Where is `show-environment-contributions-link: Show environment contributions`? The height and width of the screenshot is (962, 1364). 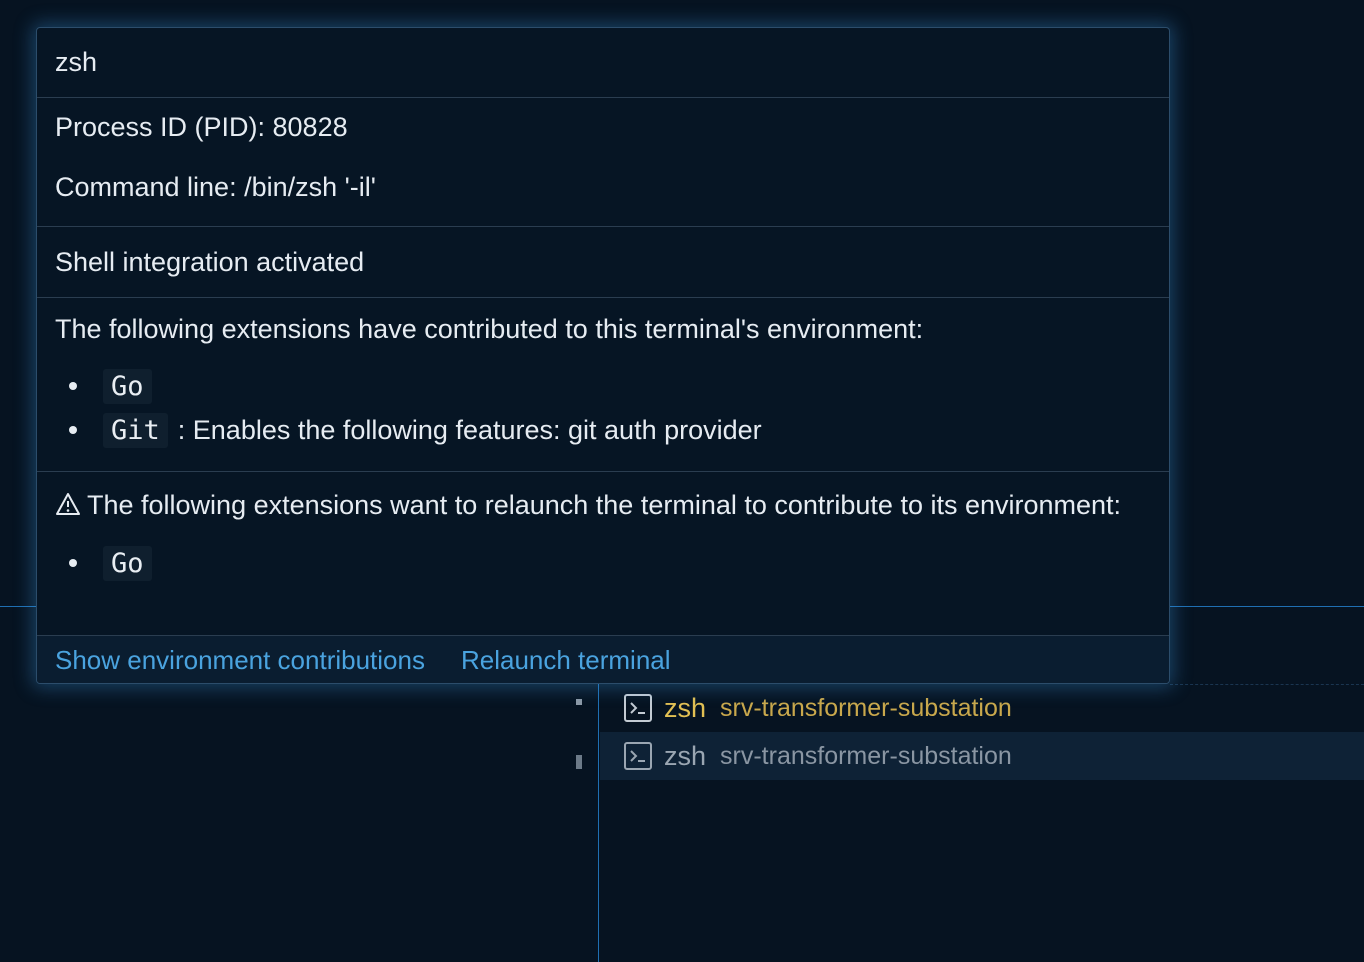 show-environment-contributions-link: Show environment contributions is located at coordinates (240, 660).